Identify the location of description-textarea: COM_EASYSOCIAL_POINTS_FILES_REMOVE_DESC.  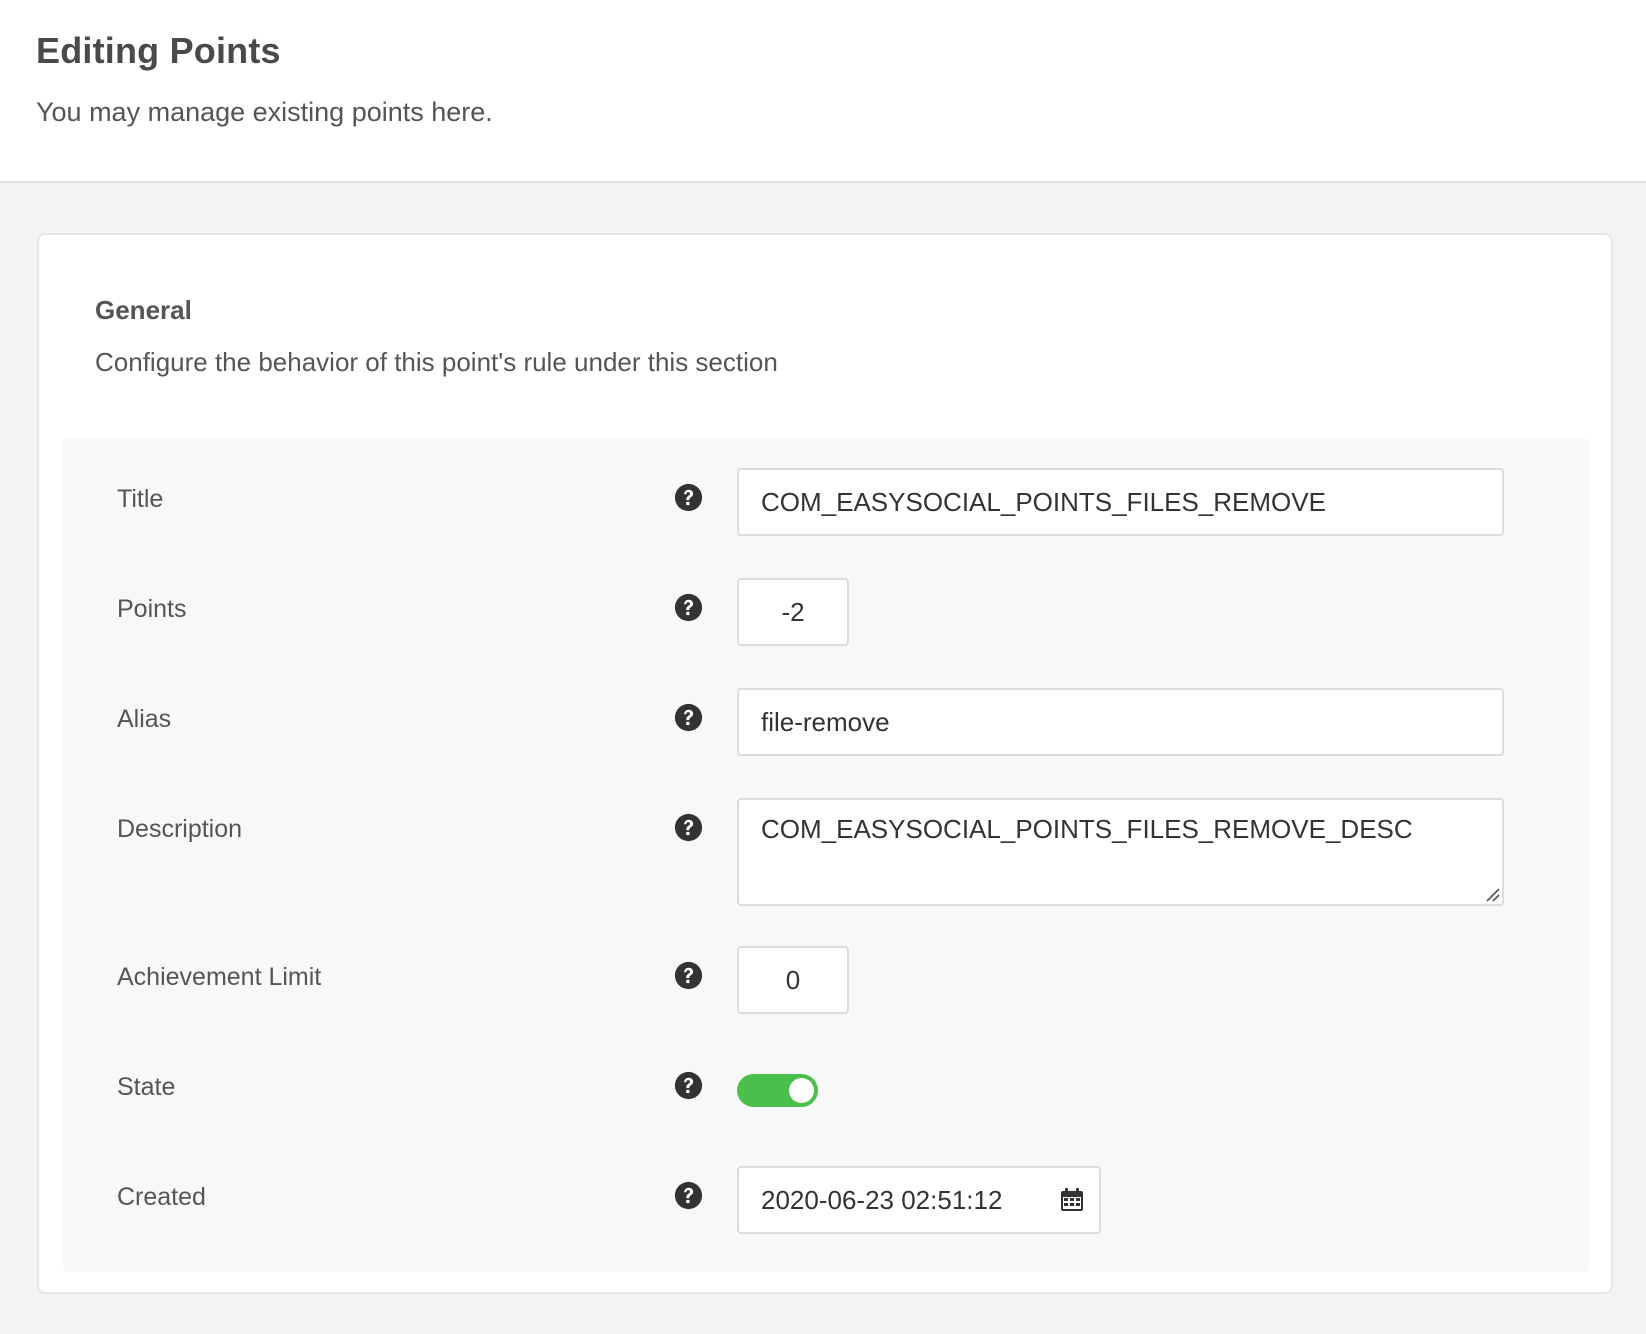
(1120, 852).